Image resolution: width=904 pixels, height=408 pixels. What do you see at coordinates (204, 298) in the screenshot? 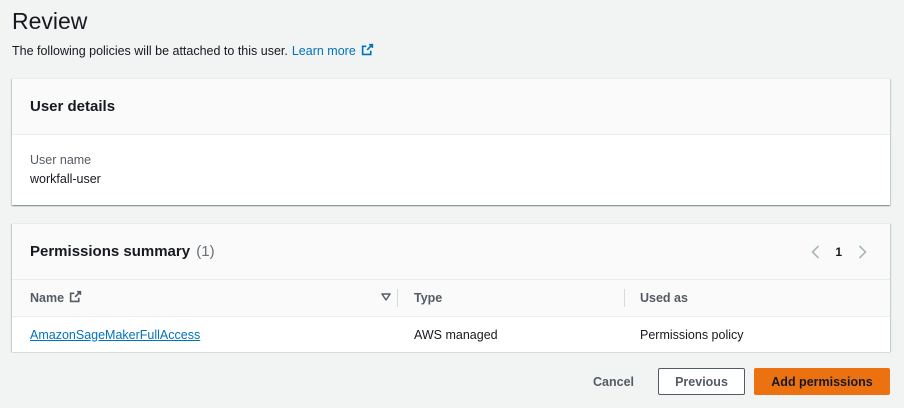
I see `column-name-header: Name` at bounding box center [204, 298].